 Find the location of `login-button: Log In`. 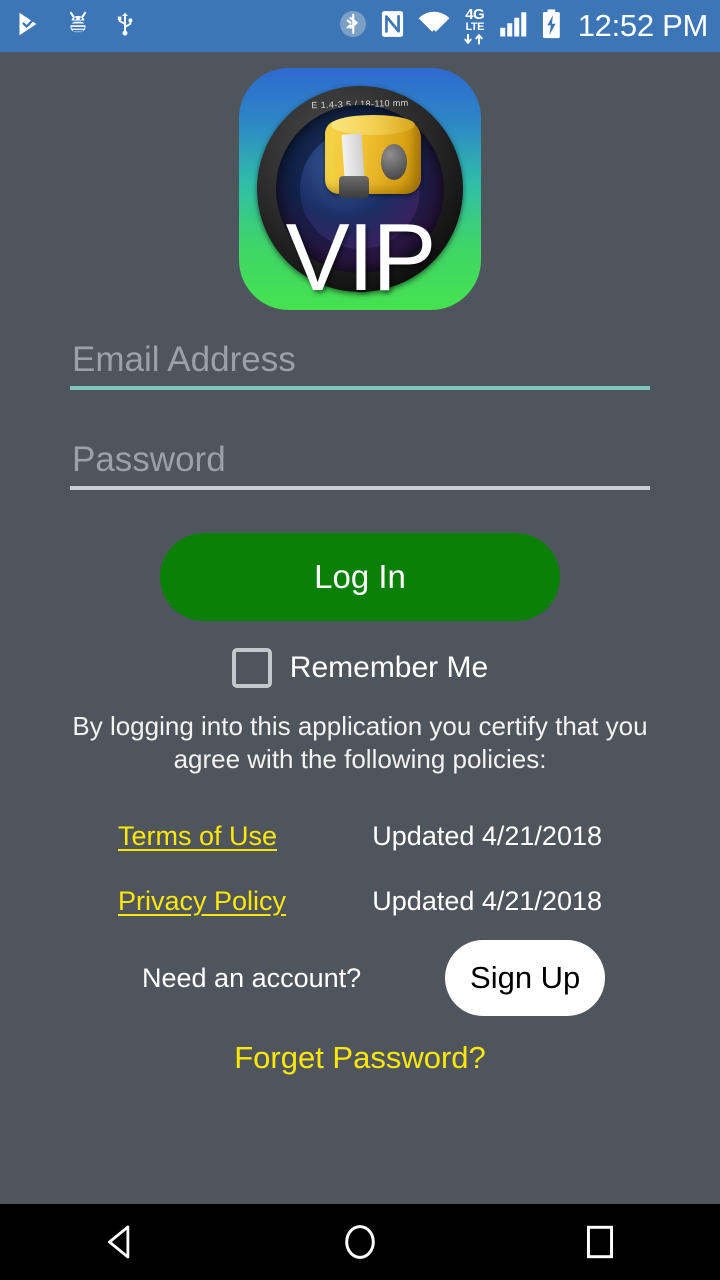

login-button: Log In is located at coordinates (360, 577).